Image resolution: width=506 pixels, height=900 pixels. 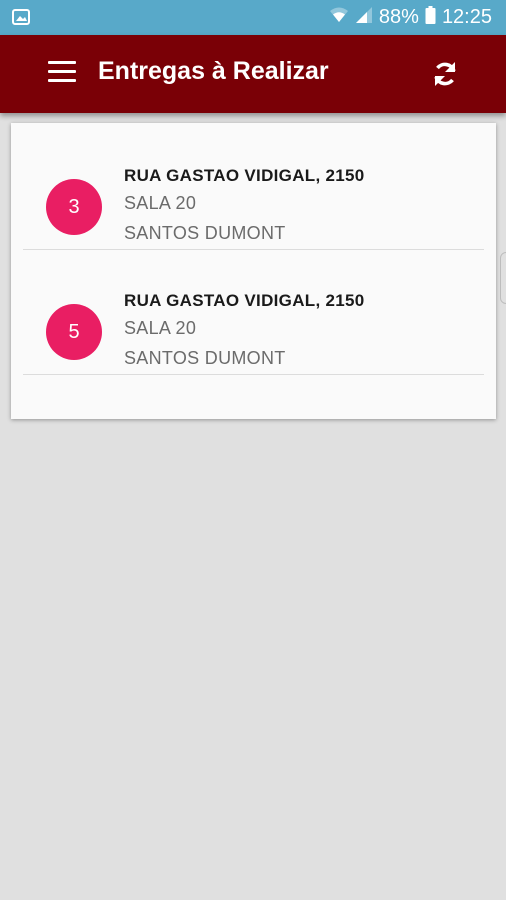 I want to click on page-title: Entregas à Realizar, so click(x=213, y=71).